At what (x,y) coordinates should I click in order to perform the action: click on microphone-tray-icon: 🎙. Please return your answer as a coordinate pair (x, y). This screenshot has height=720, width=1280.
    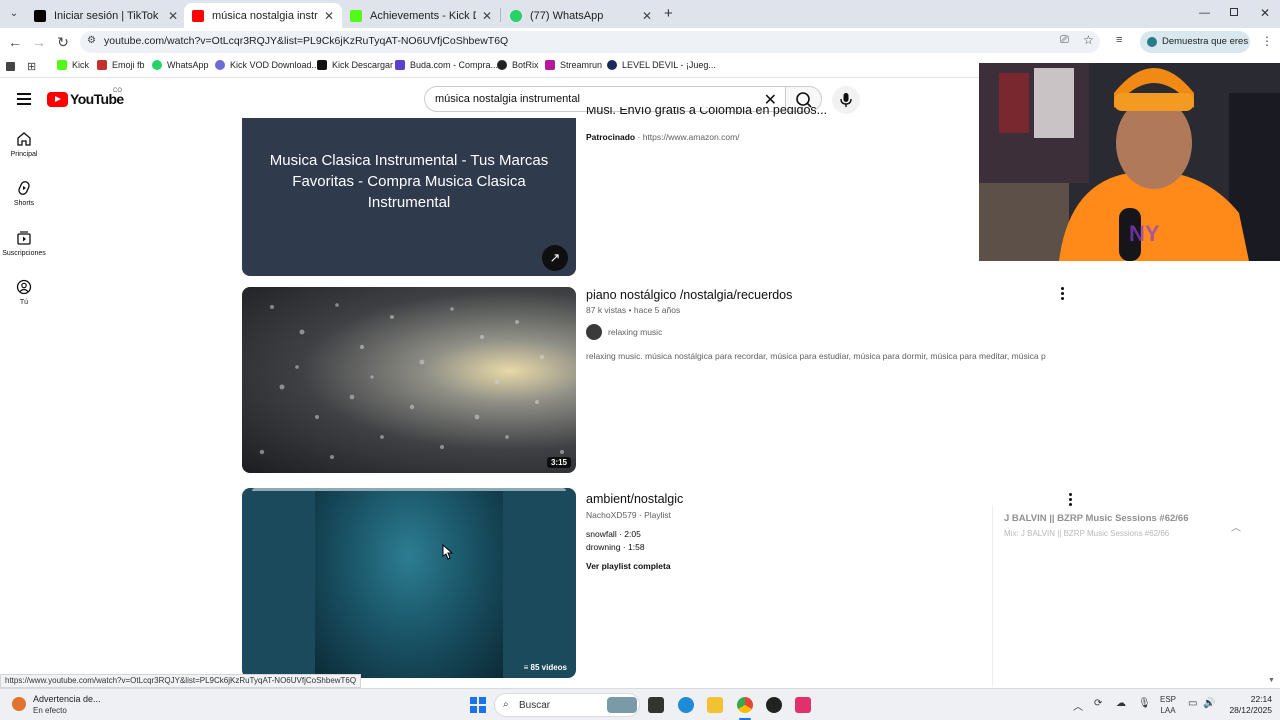
    Looking at the image, I should click on (1144, 703).